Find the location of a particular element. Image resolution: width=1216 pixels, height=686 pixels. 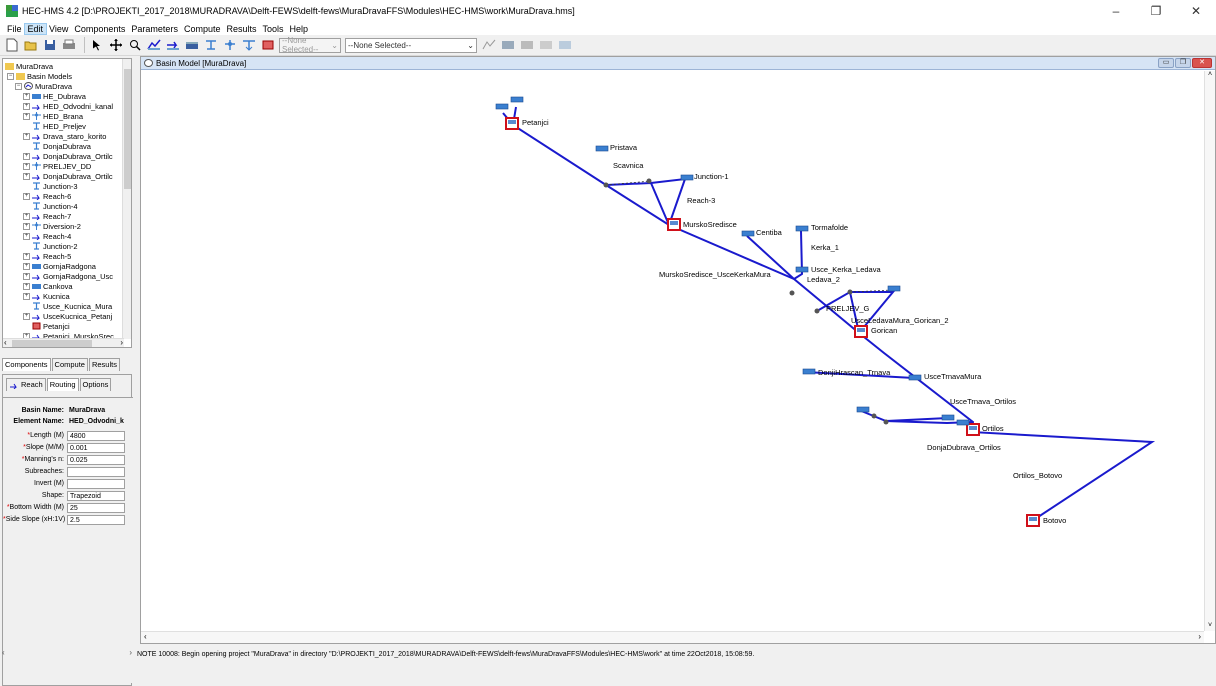

tab-options: Options is located at coordinates (95, 384).